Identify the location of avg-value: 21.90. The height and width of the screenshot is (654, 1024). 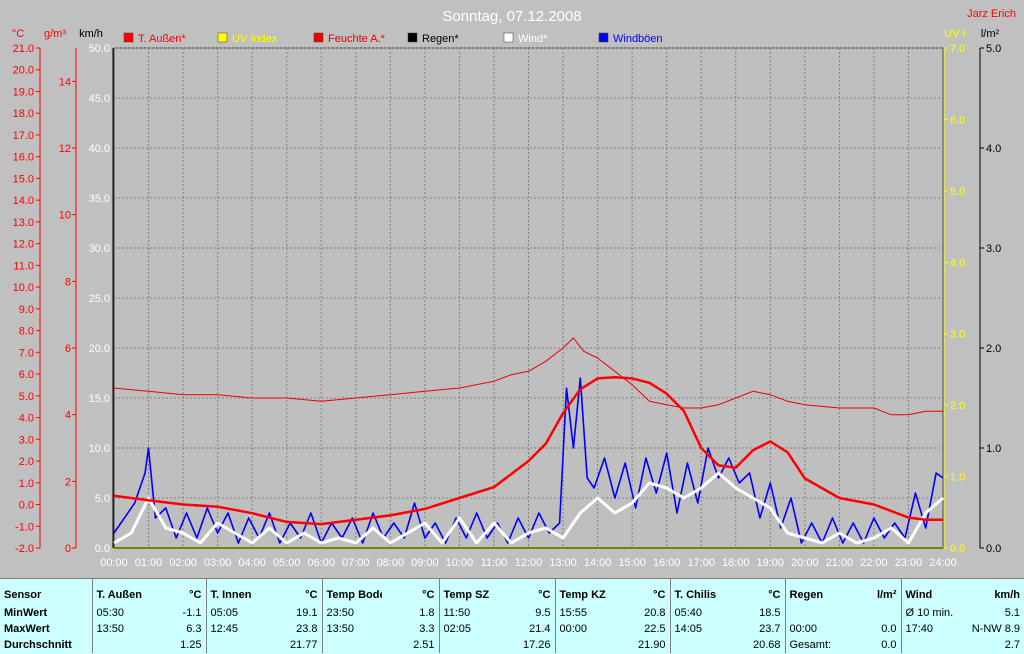
(643, 645).